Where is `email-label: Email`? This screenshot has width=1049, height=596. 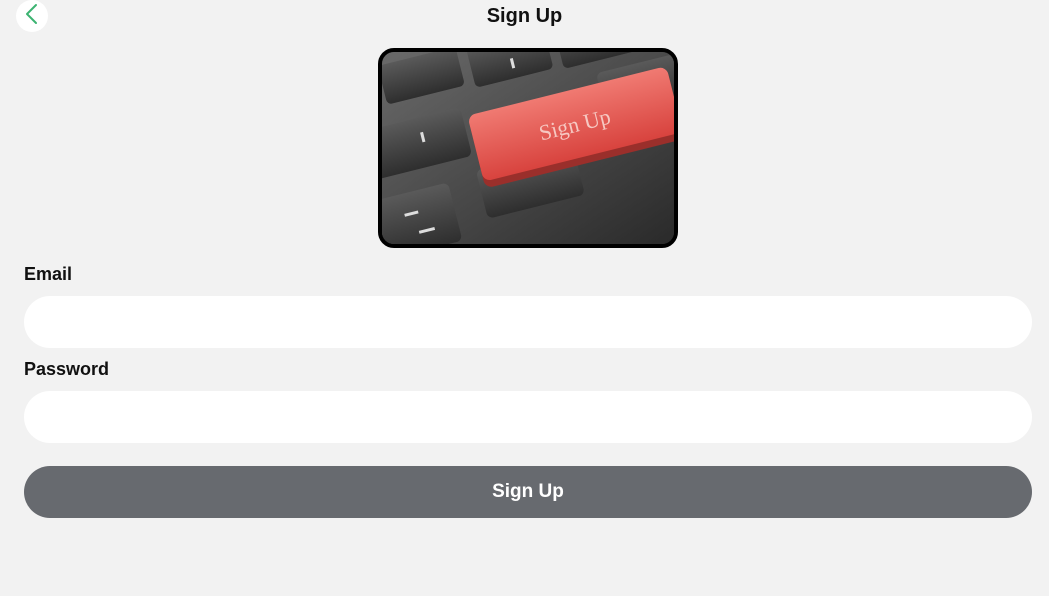 email-label: Email is located at coordinates (48, 274).